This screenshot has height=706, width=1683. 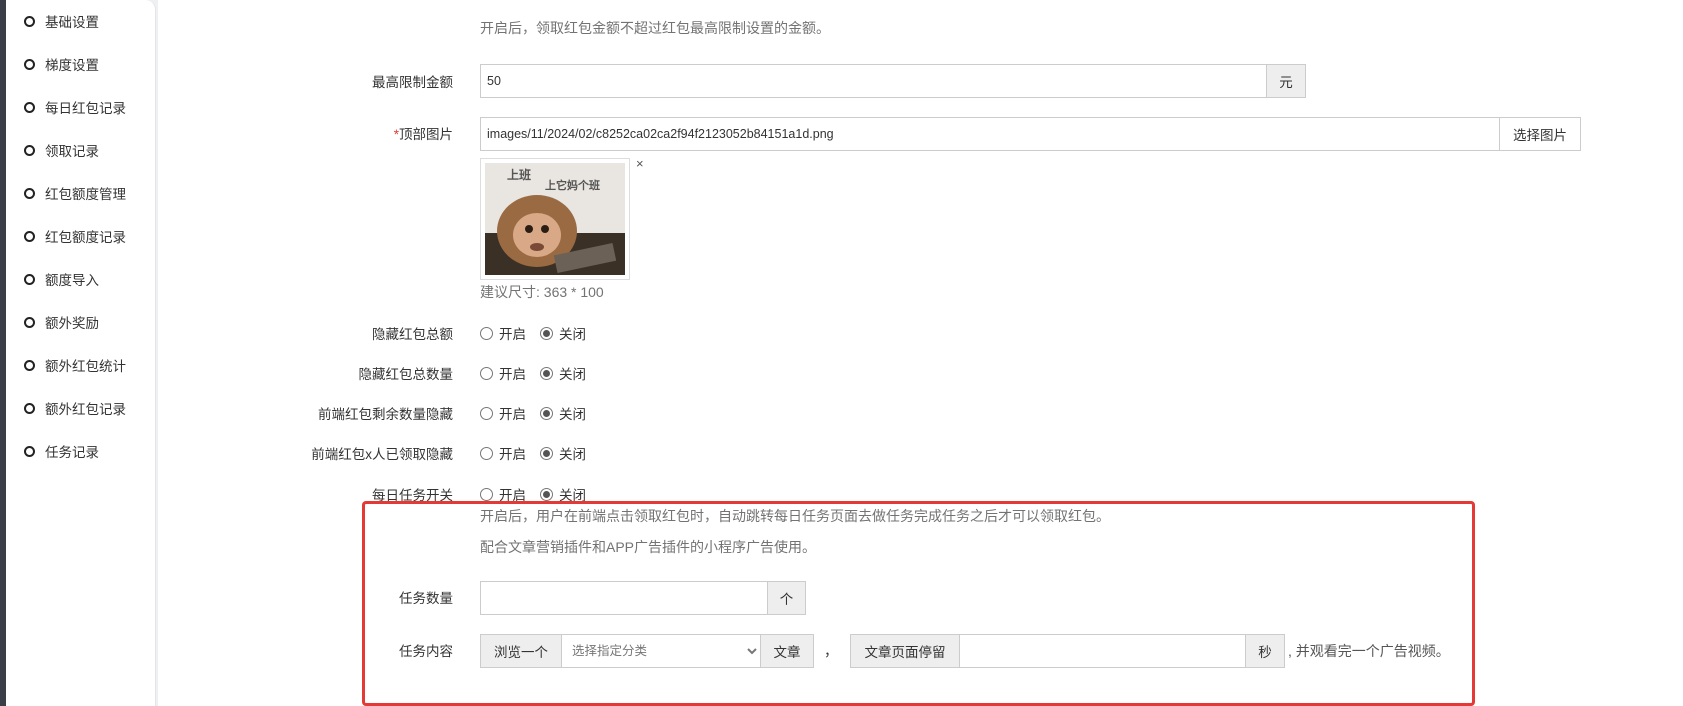 I want to click on hide-remaining-off: 关闭, so click(x=563, y=413).